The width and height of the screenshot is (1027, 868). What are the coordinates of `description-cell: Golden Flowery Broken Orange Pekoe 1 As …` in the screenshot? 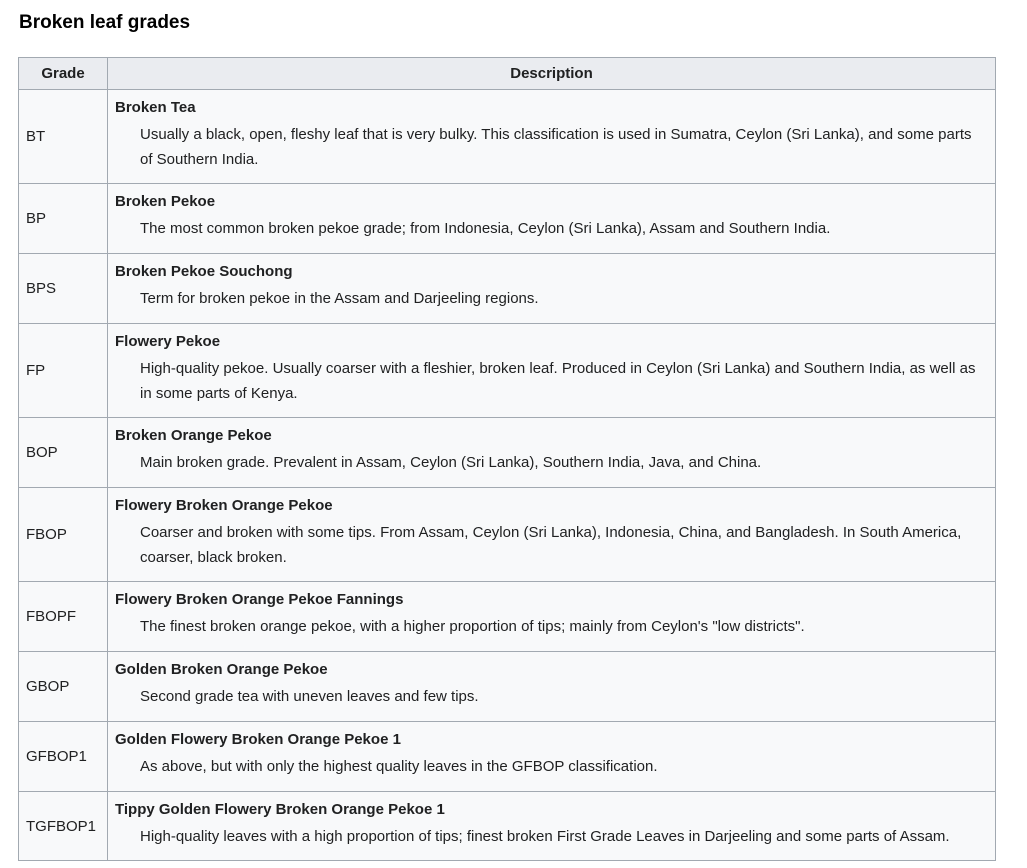 It's located at (551, 756).